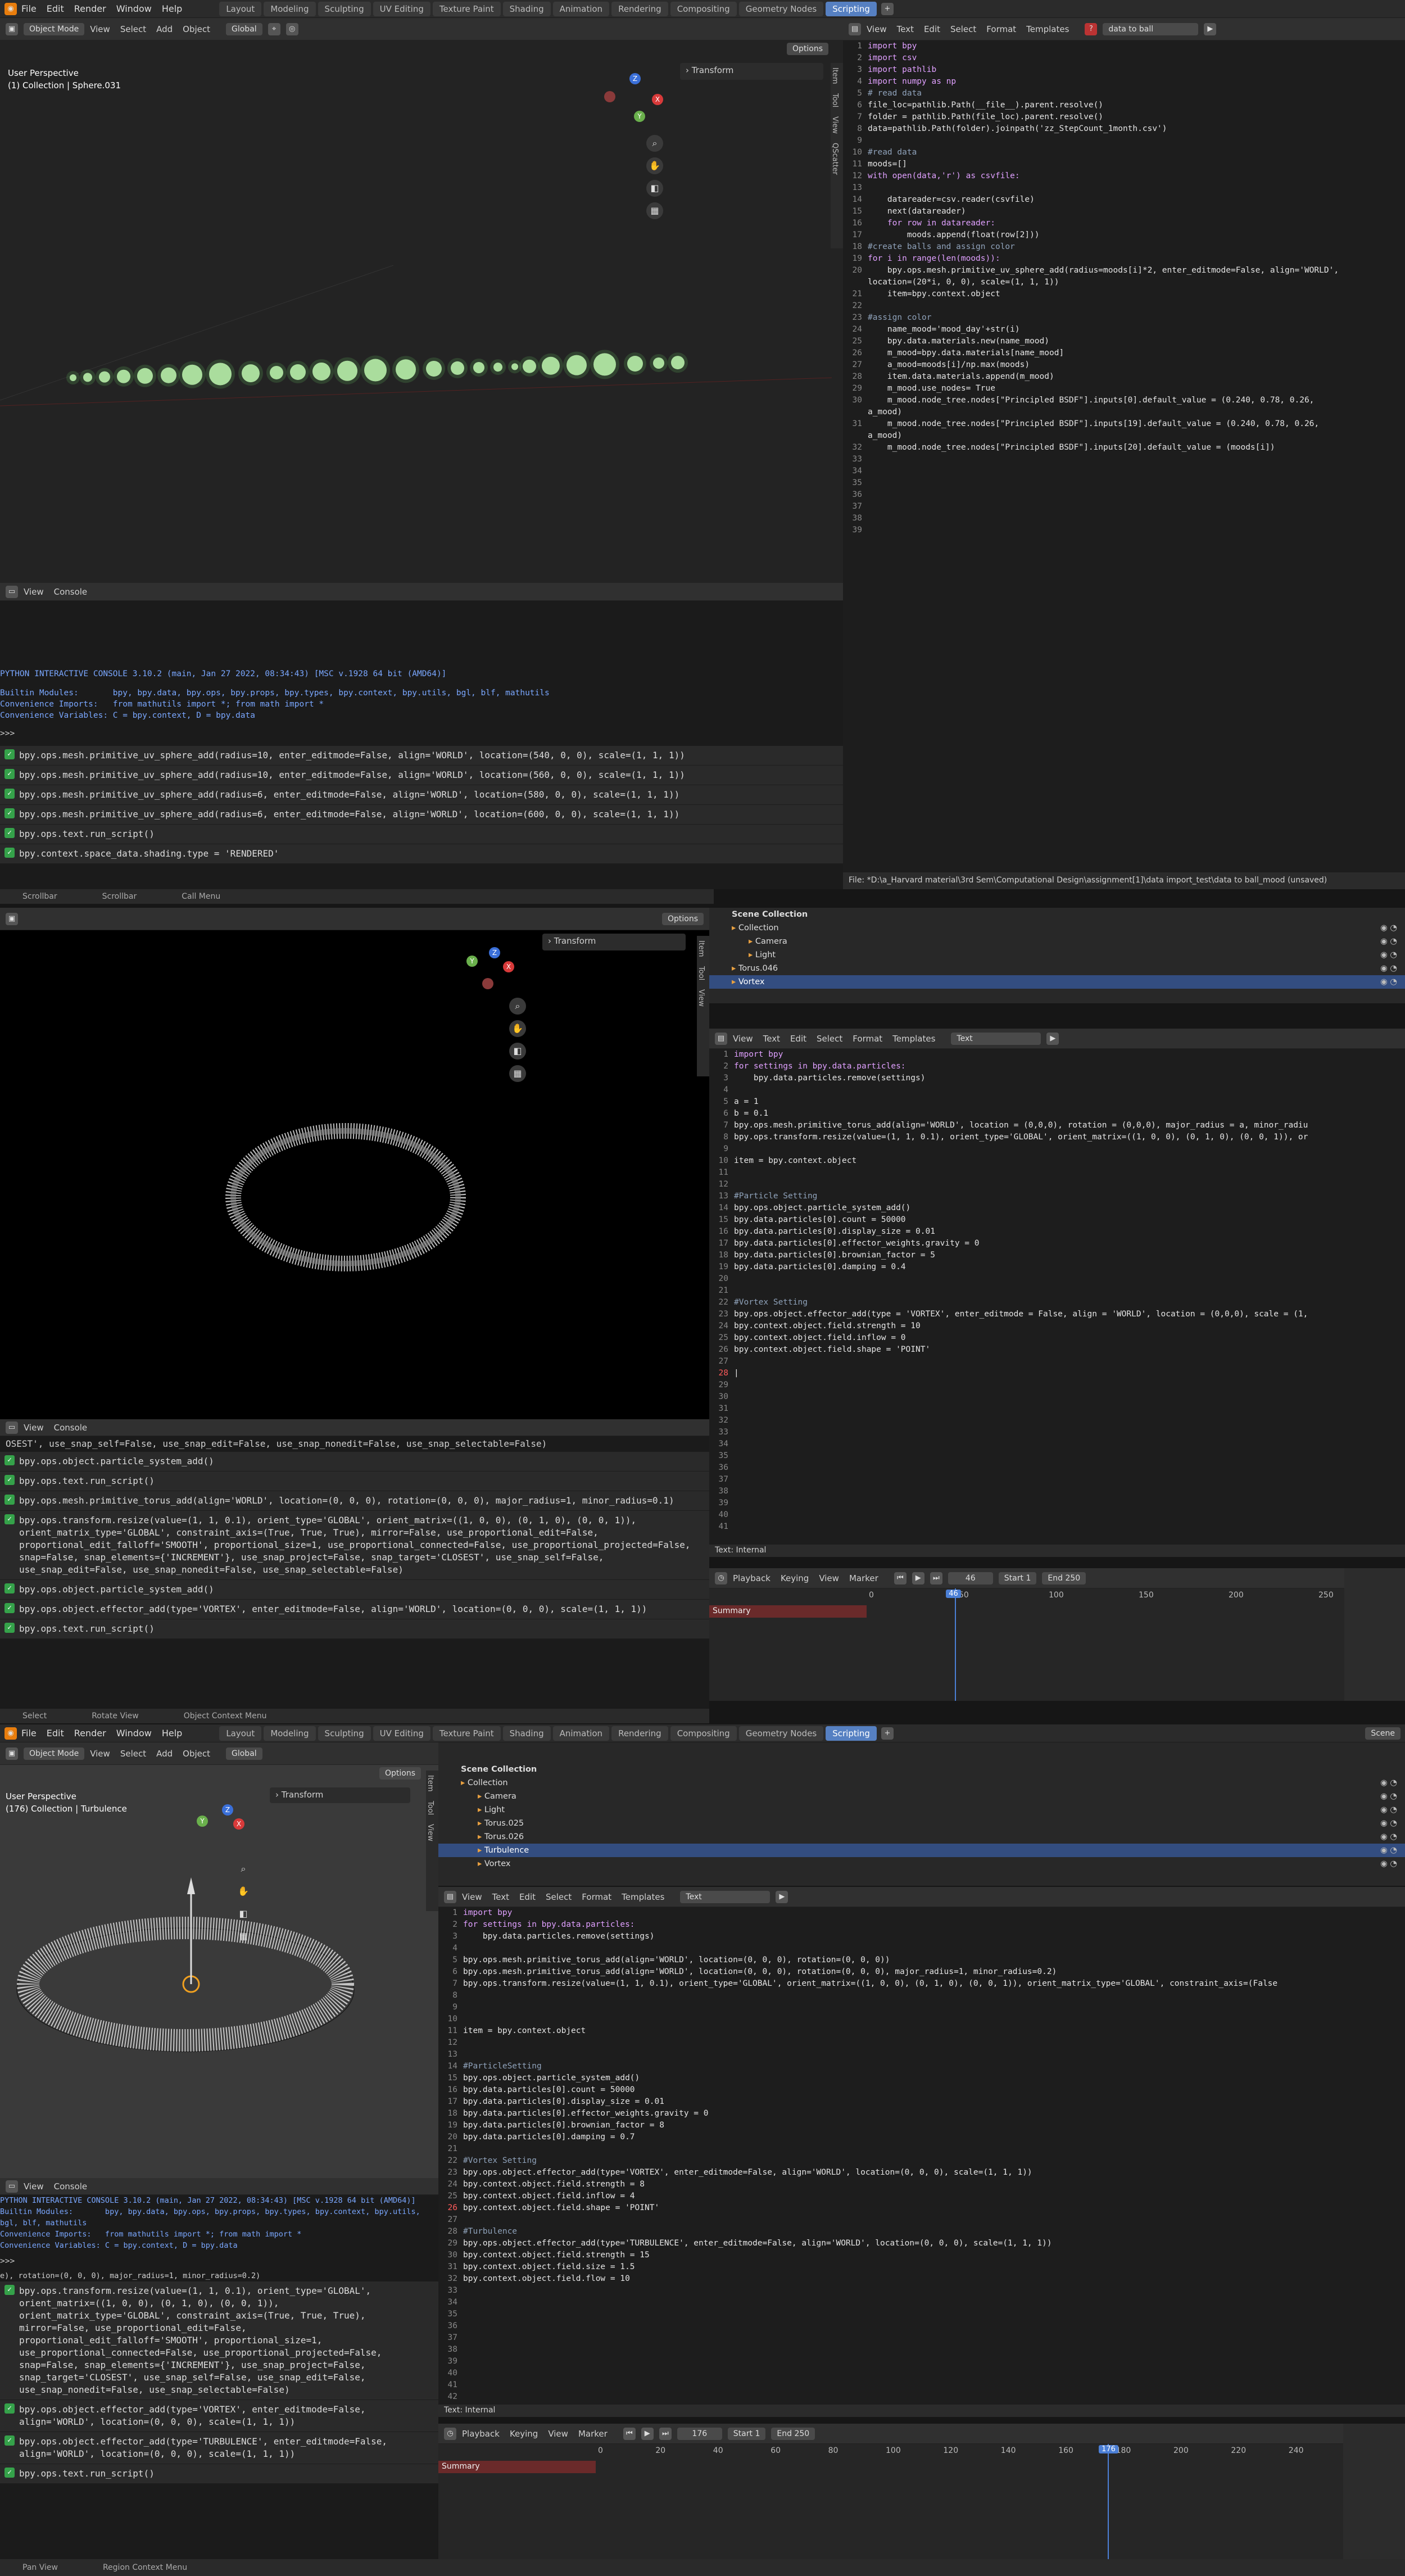  What do you see at coordinates (527, 1733) in the screenshot?
I see `tab-shading: Shading` at bounding box center [527, 1733].